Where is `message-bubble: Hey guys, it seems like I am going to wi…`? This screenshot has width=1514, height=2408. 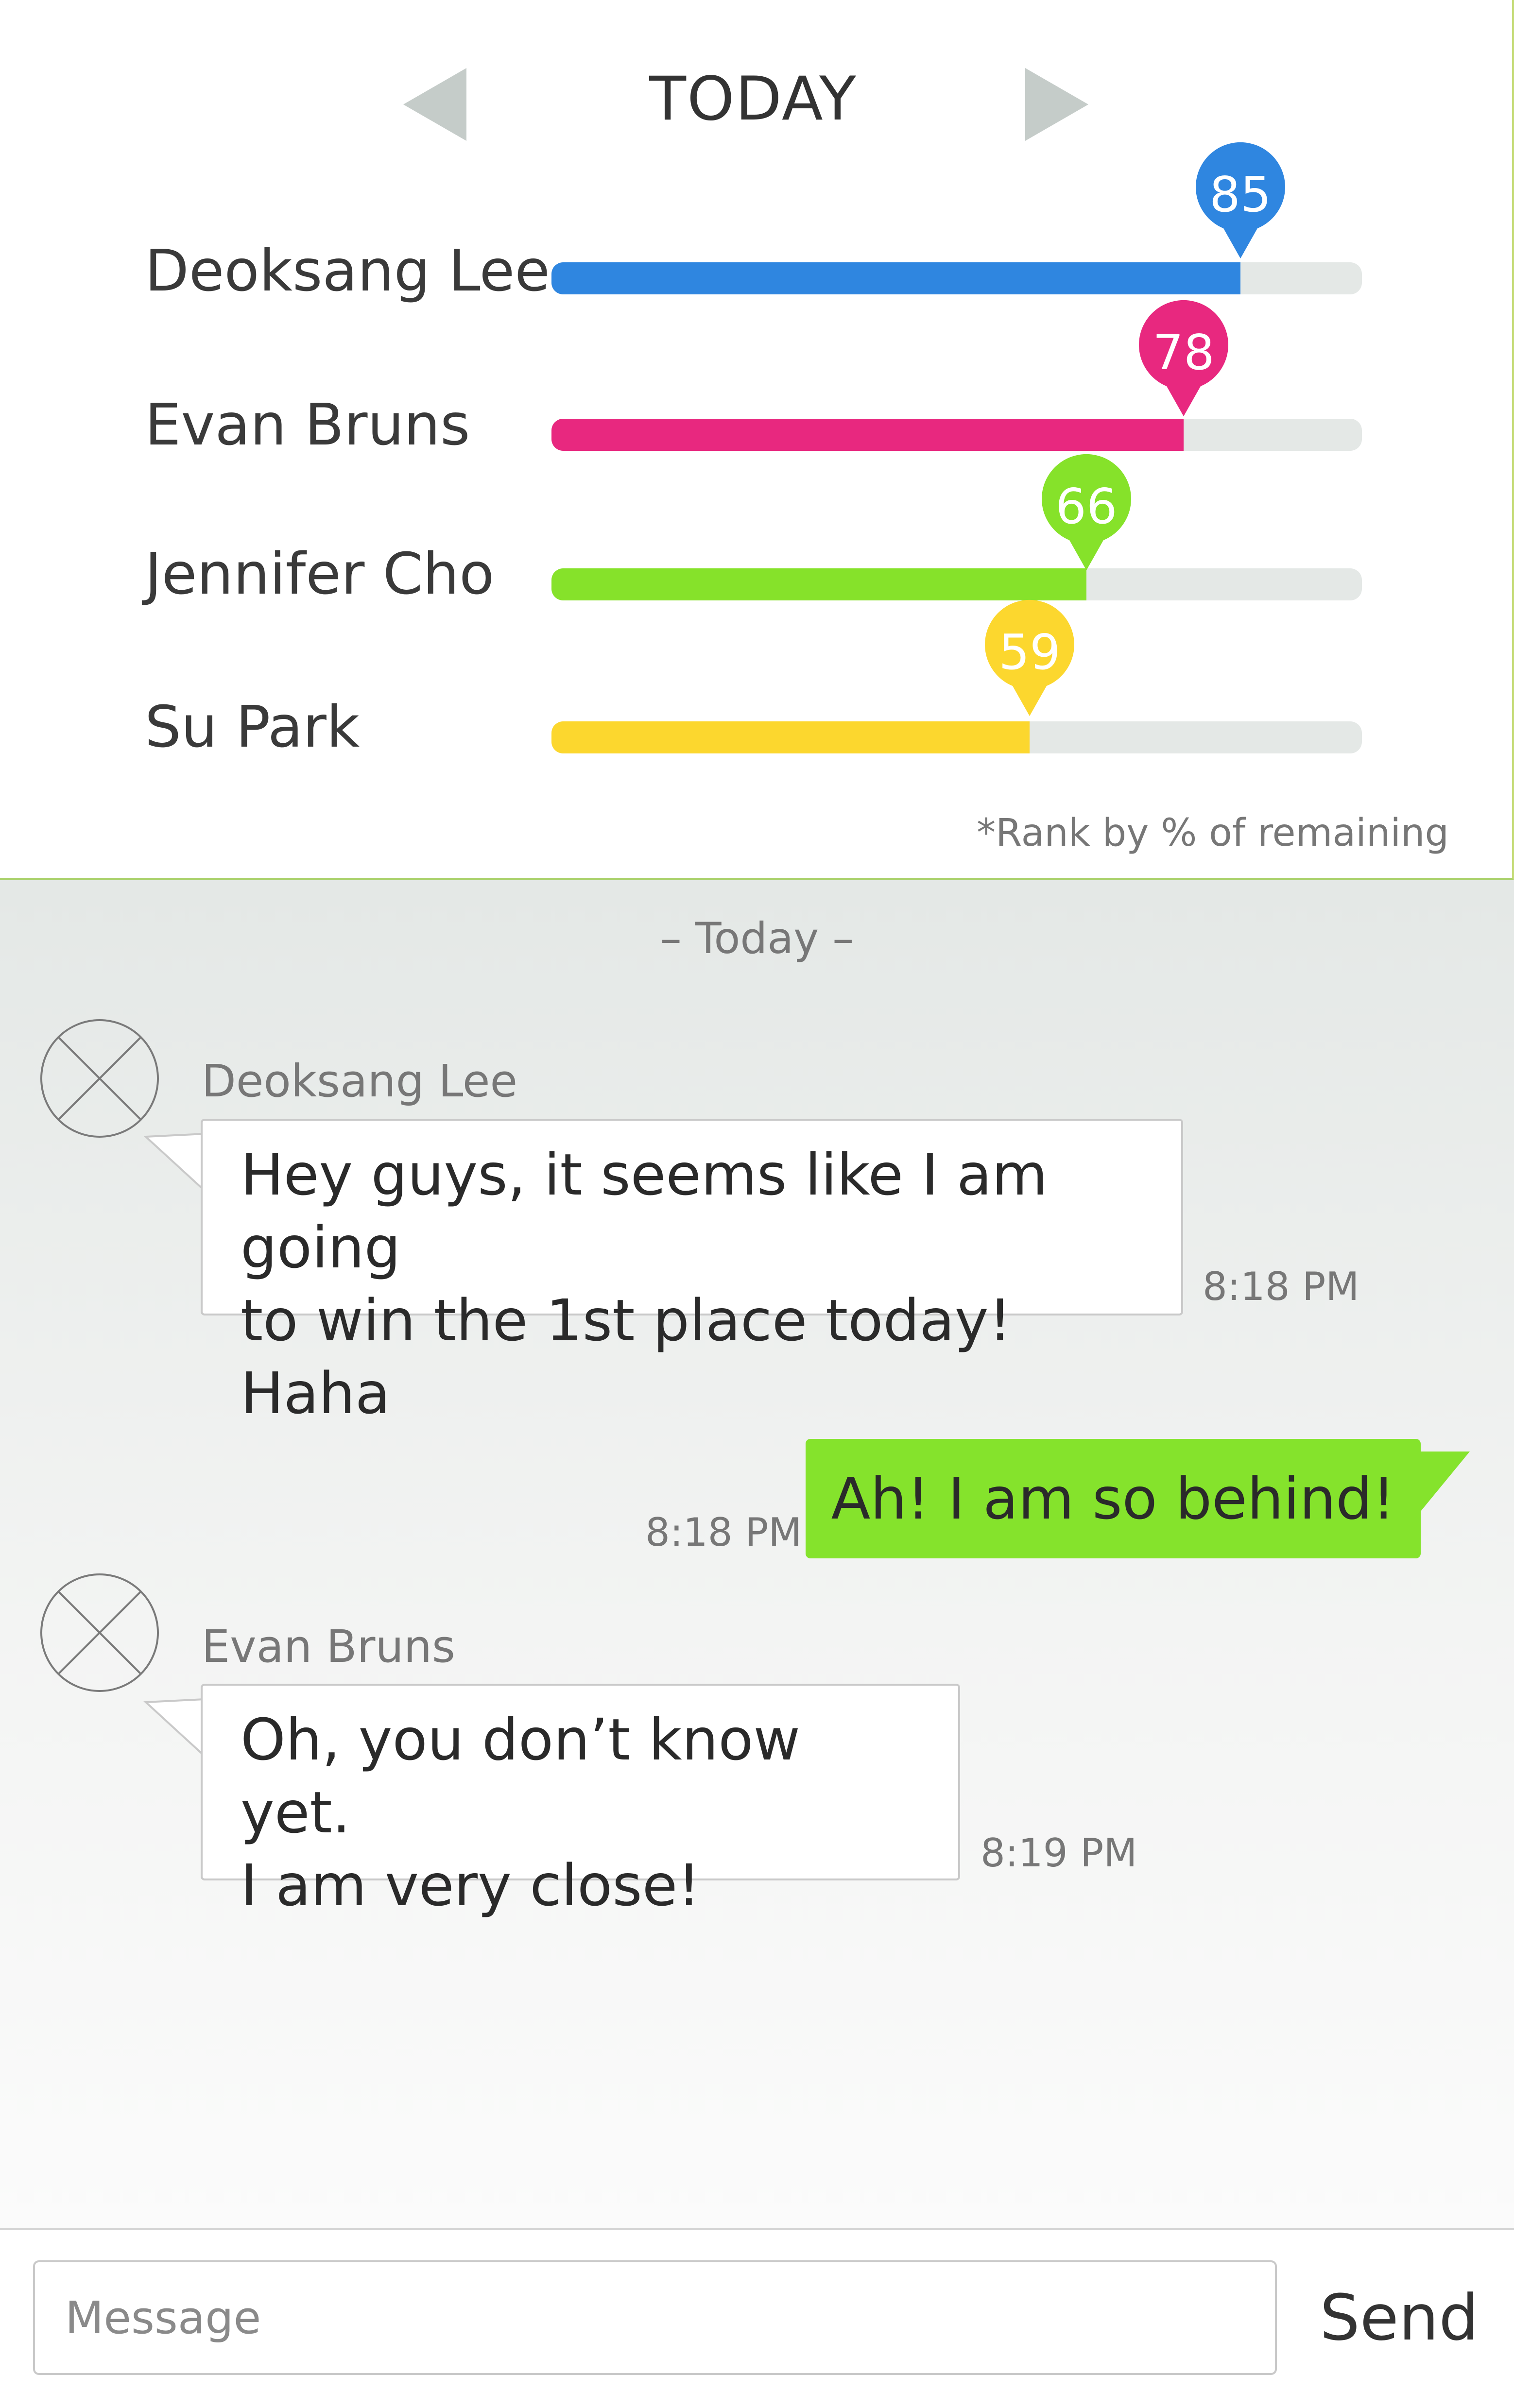
message-bubble: Hey guys, it seems like I am going to wi… is located at coordinates (692, 1273).